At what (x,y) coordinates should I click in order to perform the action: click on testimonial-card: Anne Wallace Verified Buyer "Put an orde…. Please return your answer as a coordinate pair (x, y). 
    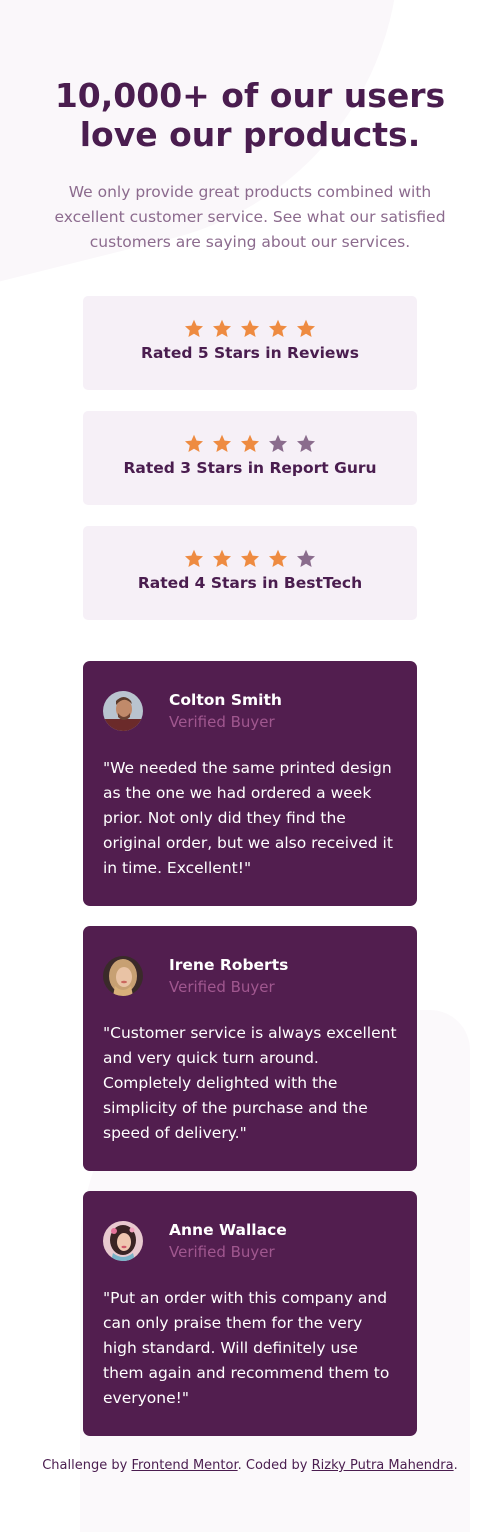
    Looking at the image, I should click on (250, 1313).